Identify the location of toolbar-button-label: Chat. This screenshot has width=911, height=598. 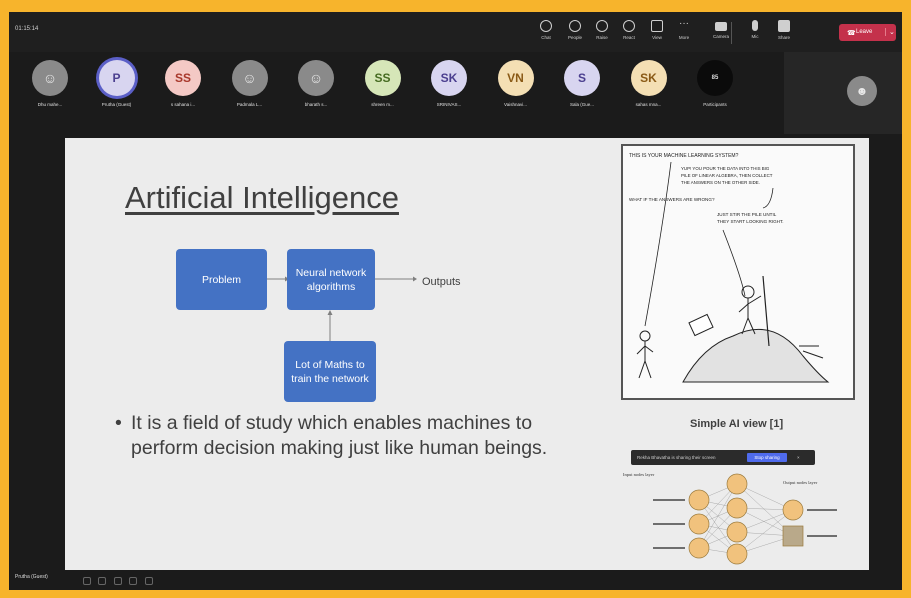
(546, 37).